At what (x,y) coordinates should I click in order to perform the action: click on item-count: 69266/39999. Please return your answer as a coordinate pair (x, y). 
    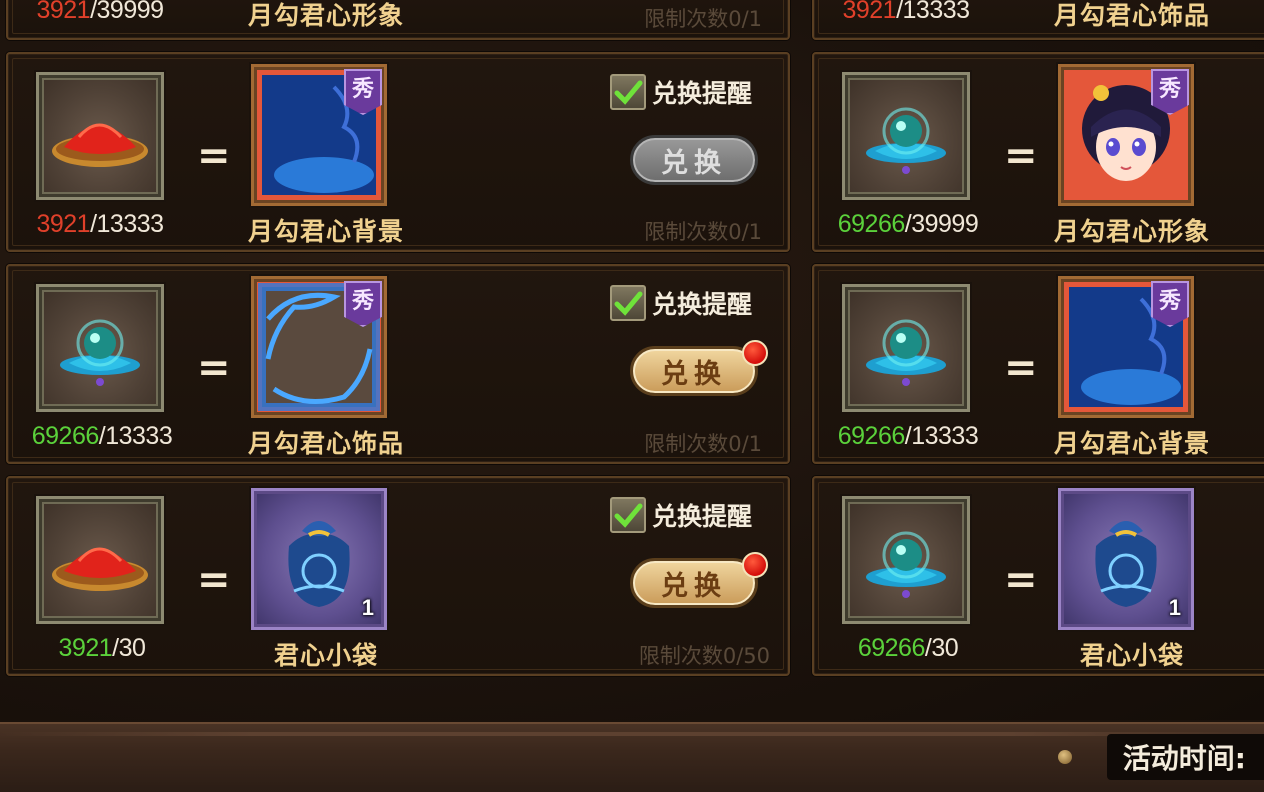
    Looking at the image, I should click on (908, 224).